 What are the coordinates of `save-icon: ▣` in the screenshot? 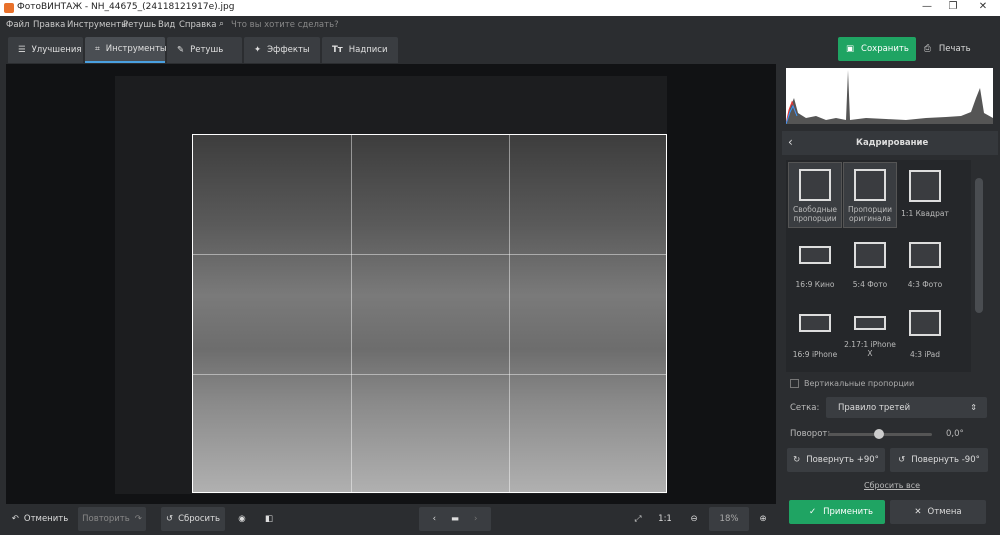 It's located at (850, 49).